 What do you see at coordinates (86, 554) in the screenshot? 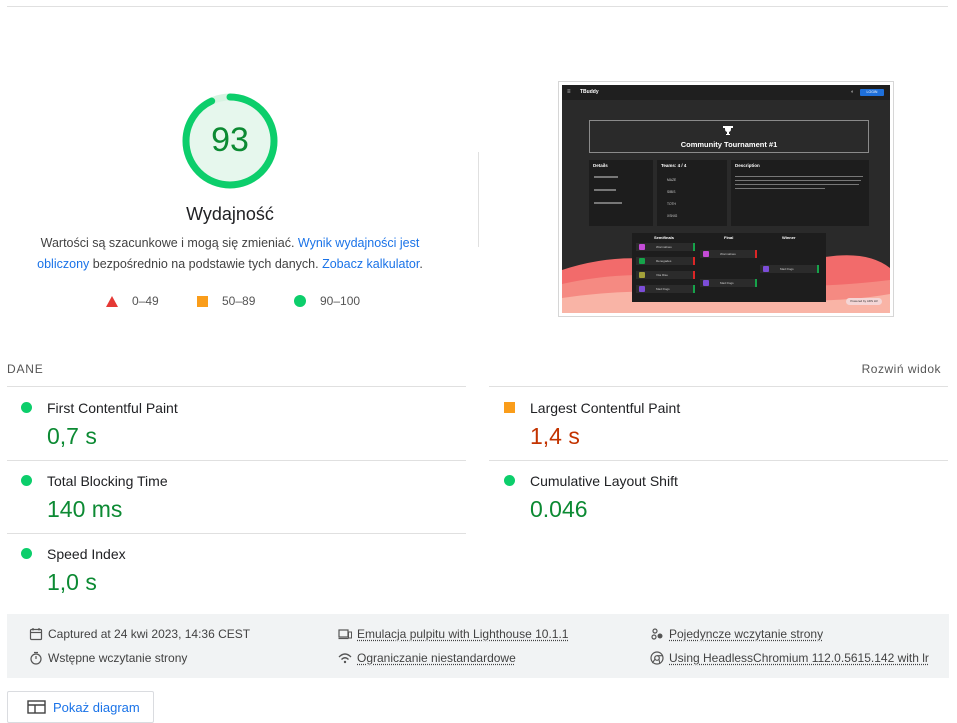
I see `metric-si-name: Speed Index` at bounding box center [86, 554].